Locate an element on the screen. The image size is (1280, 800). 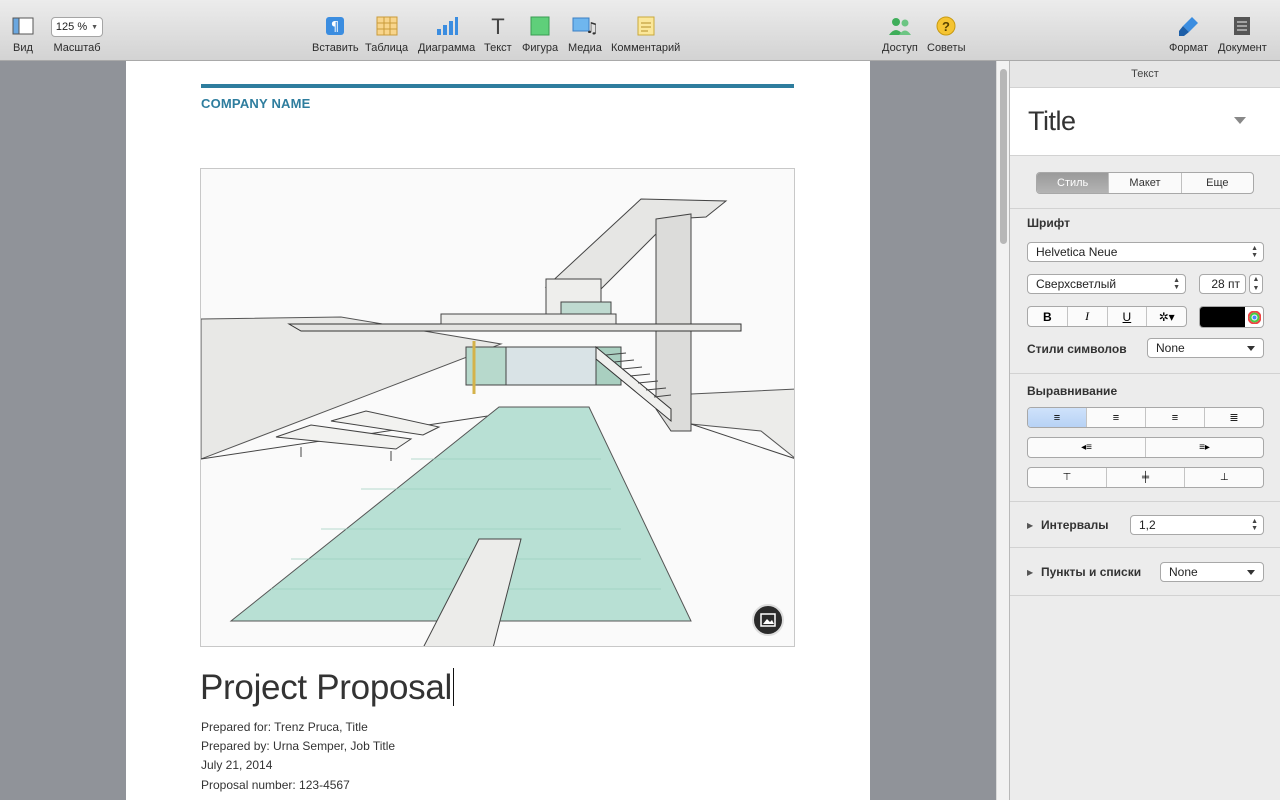
spacing-select: 1,2 ▲ ▼ is located at coordinates (1197, 525).